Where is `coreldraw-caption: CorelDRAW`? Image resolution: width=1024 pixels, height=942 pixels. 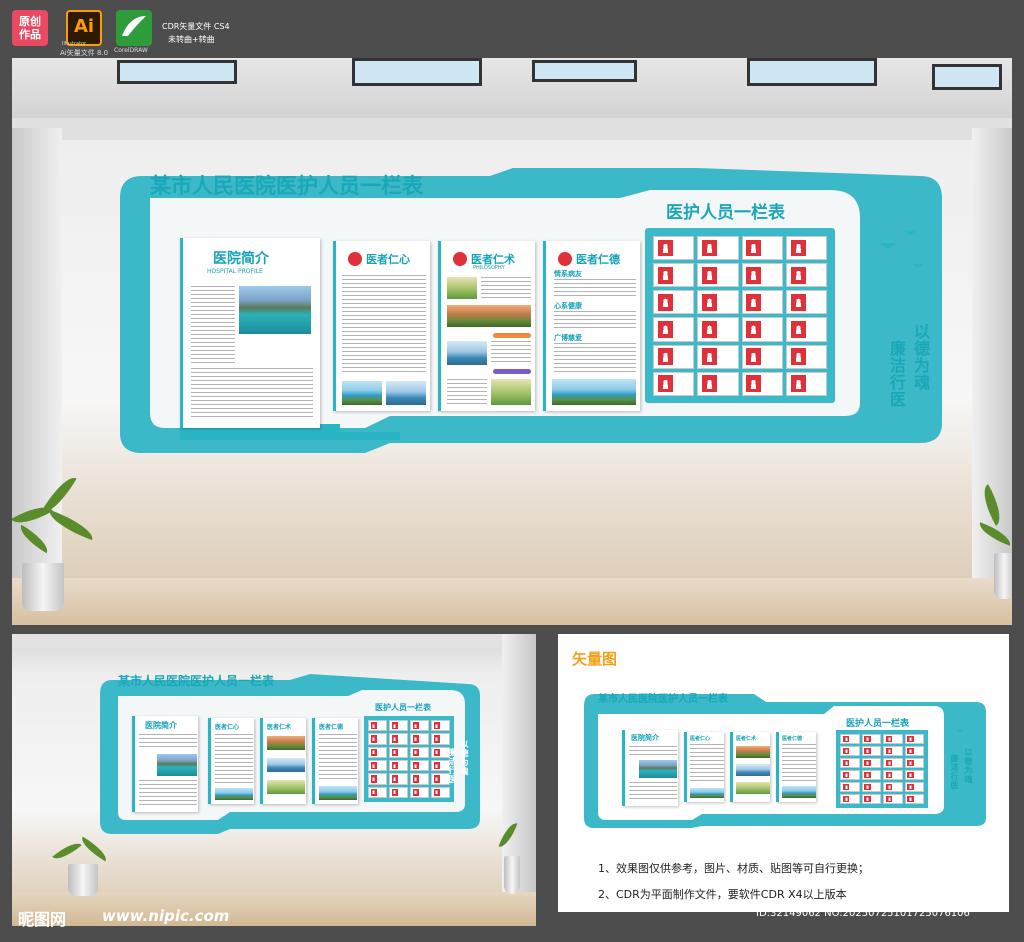 coreldraw-caption: CorelDRAW is located at coordinates (131, 50).